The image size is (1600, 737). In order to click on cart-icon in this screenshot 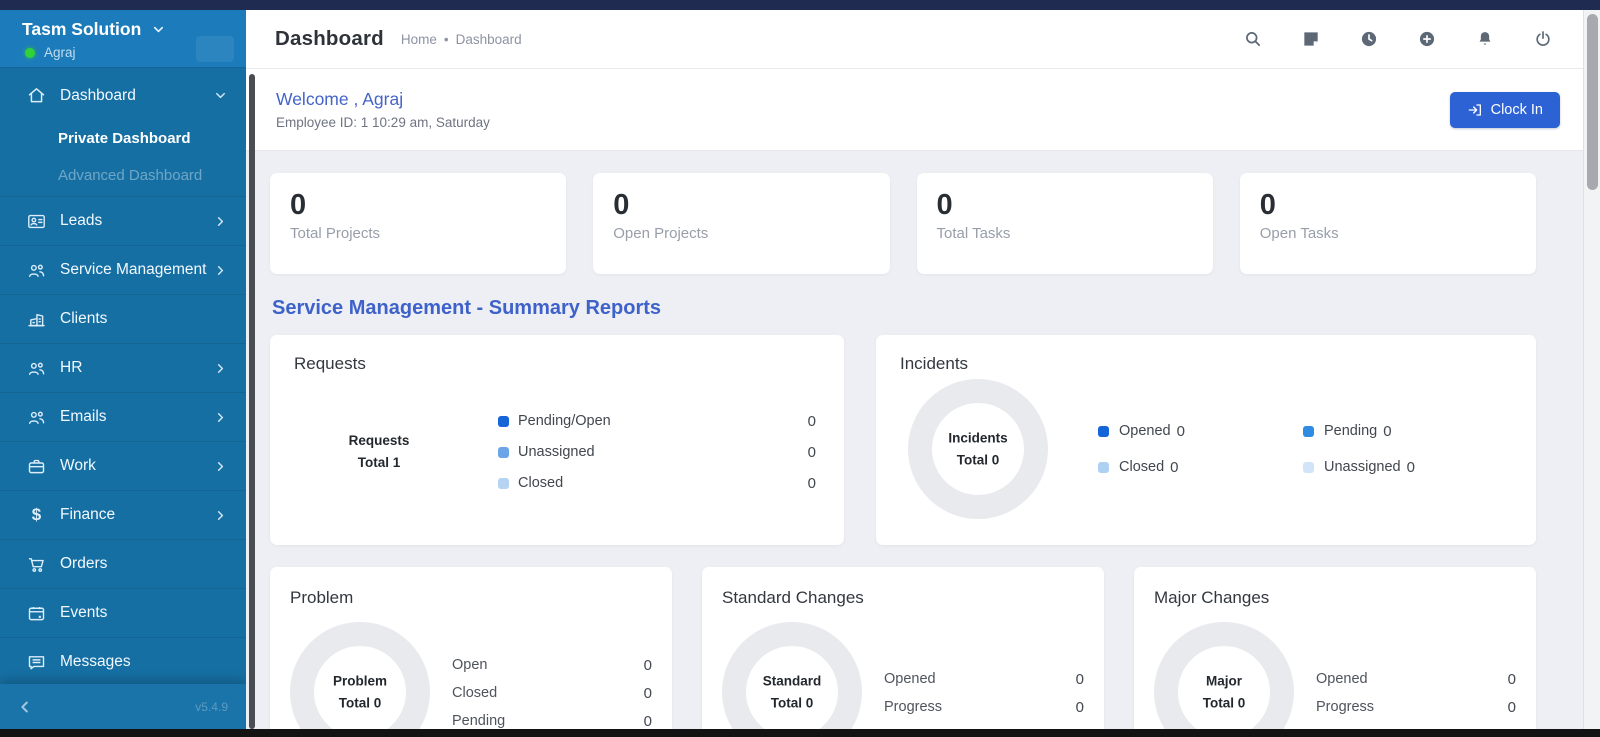, I will do `click(36, 564)`.